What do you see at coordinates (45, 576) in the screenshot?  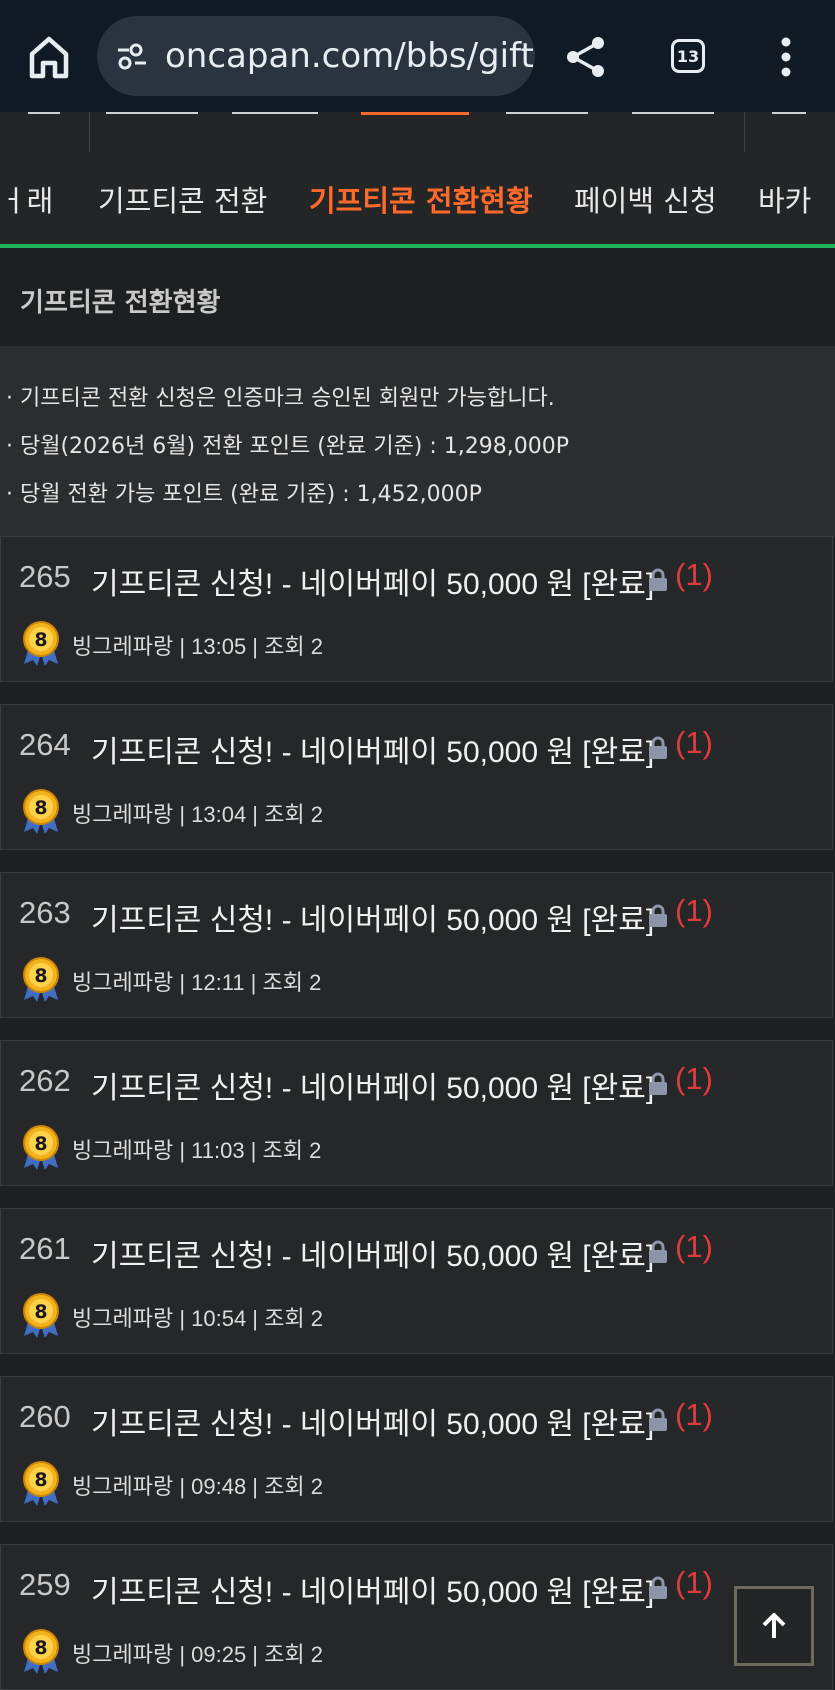 I see `post-number: 265` at bounding box center [45, 576].